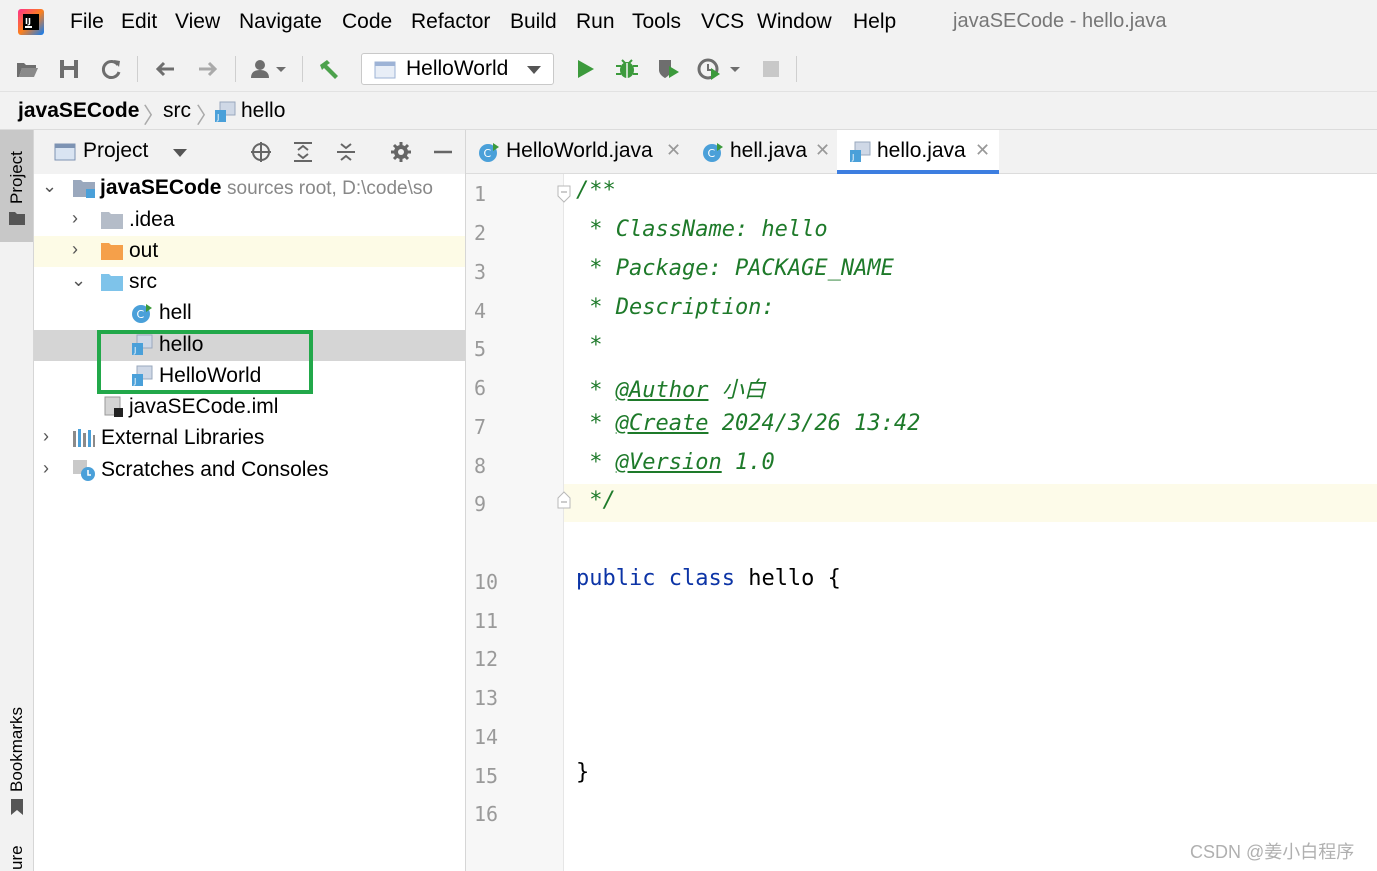 The height and width of the screenshot is (871, 1377). What do you see at coordinates (367, 22) in the screenshot?
I see `menu-code: Code` at bounding box center [367, 22].